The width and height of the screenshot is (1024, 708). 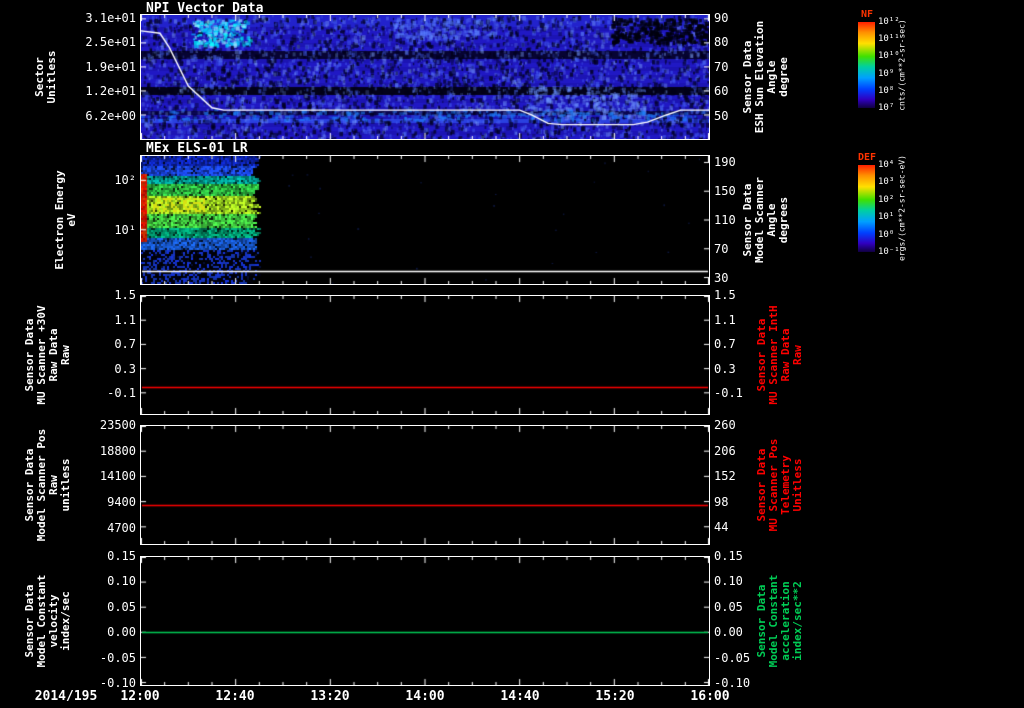 I want to click on y-tick-label-left: -0.1, so click(x=121, y=393).